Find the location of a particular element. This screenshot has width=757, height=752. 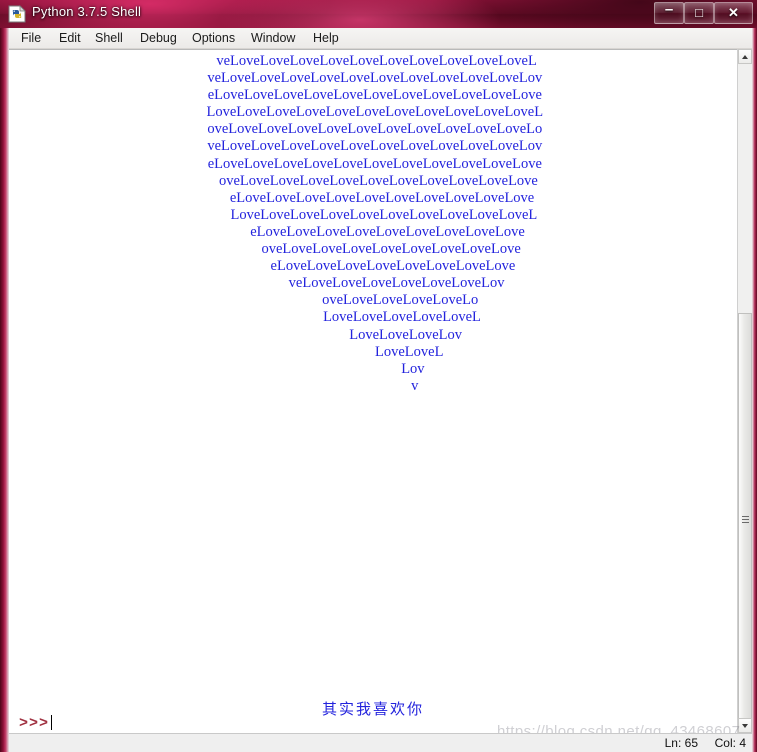

window-border-right is located at coordinates (754, 390).